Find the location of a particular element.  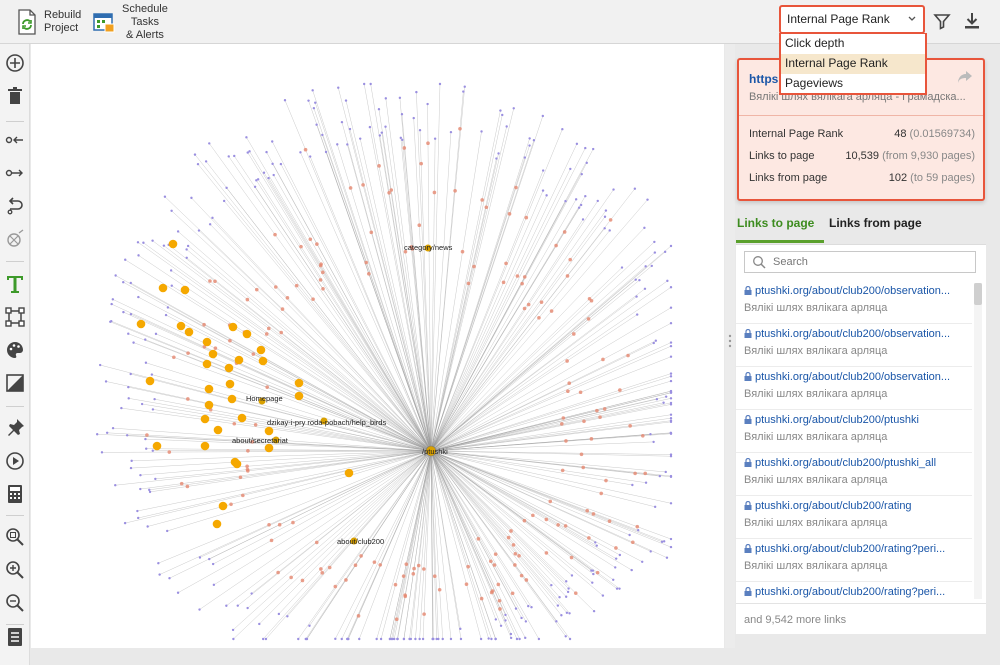

zoom-fit-icon is located at coordinates (15, 537).